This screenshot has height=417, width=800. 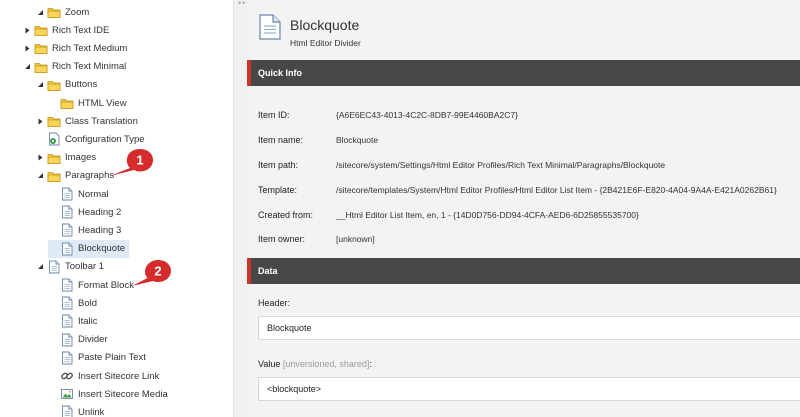 I want to click on callout-label-1: 1, so click(x=139, y=160).